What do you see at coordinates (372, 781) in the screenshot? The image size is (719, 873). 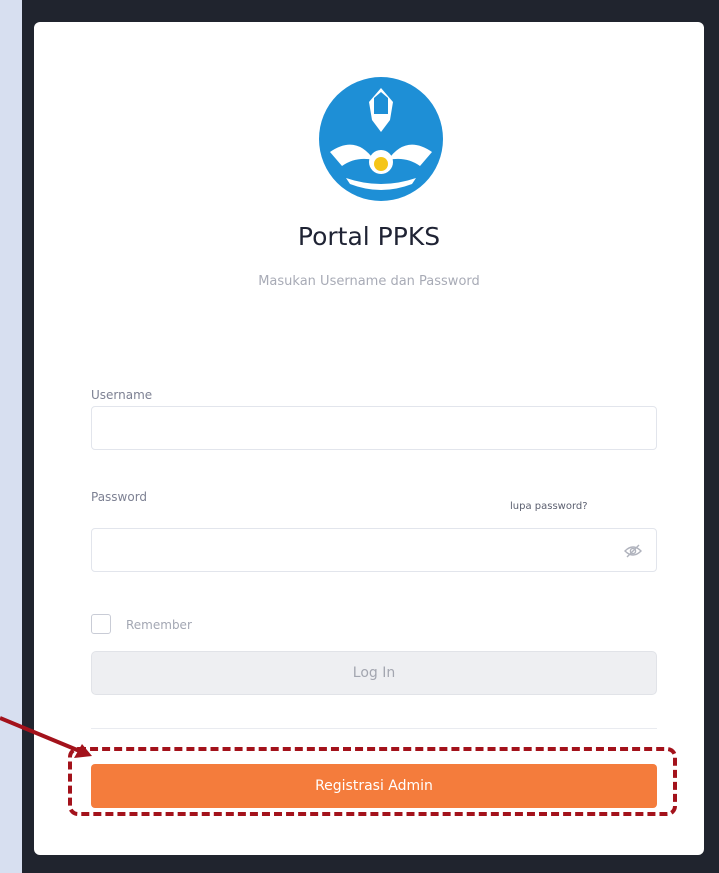 I see `highlight-box` at bounding box center [372, 781].